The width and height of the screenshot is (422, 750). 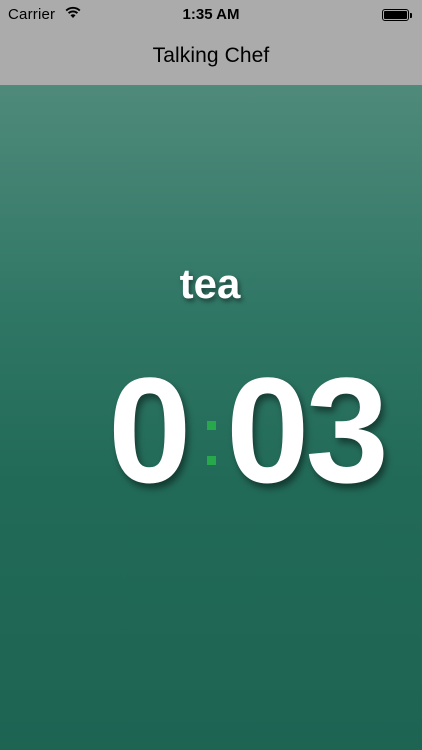 What do you see at coordinates (210, 283) in the screenshot?
I see `timer-label: tea` at bounding box center [210, 283].